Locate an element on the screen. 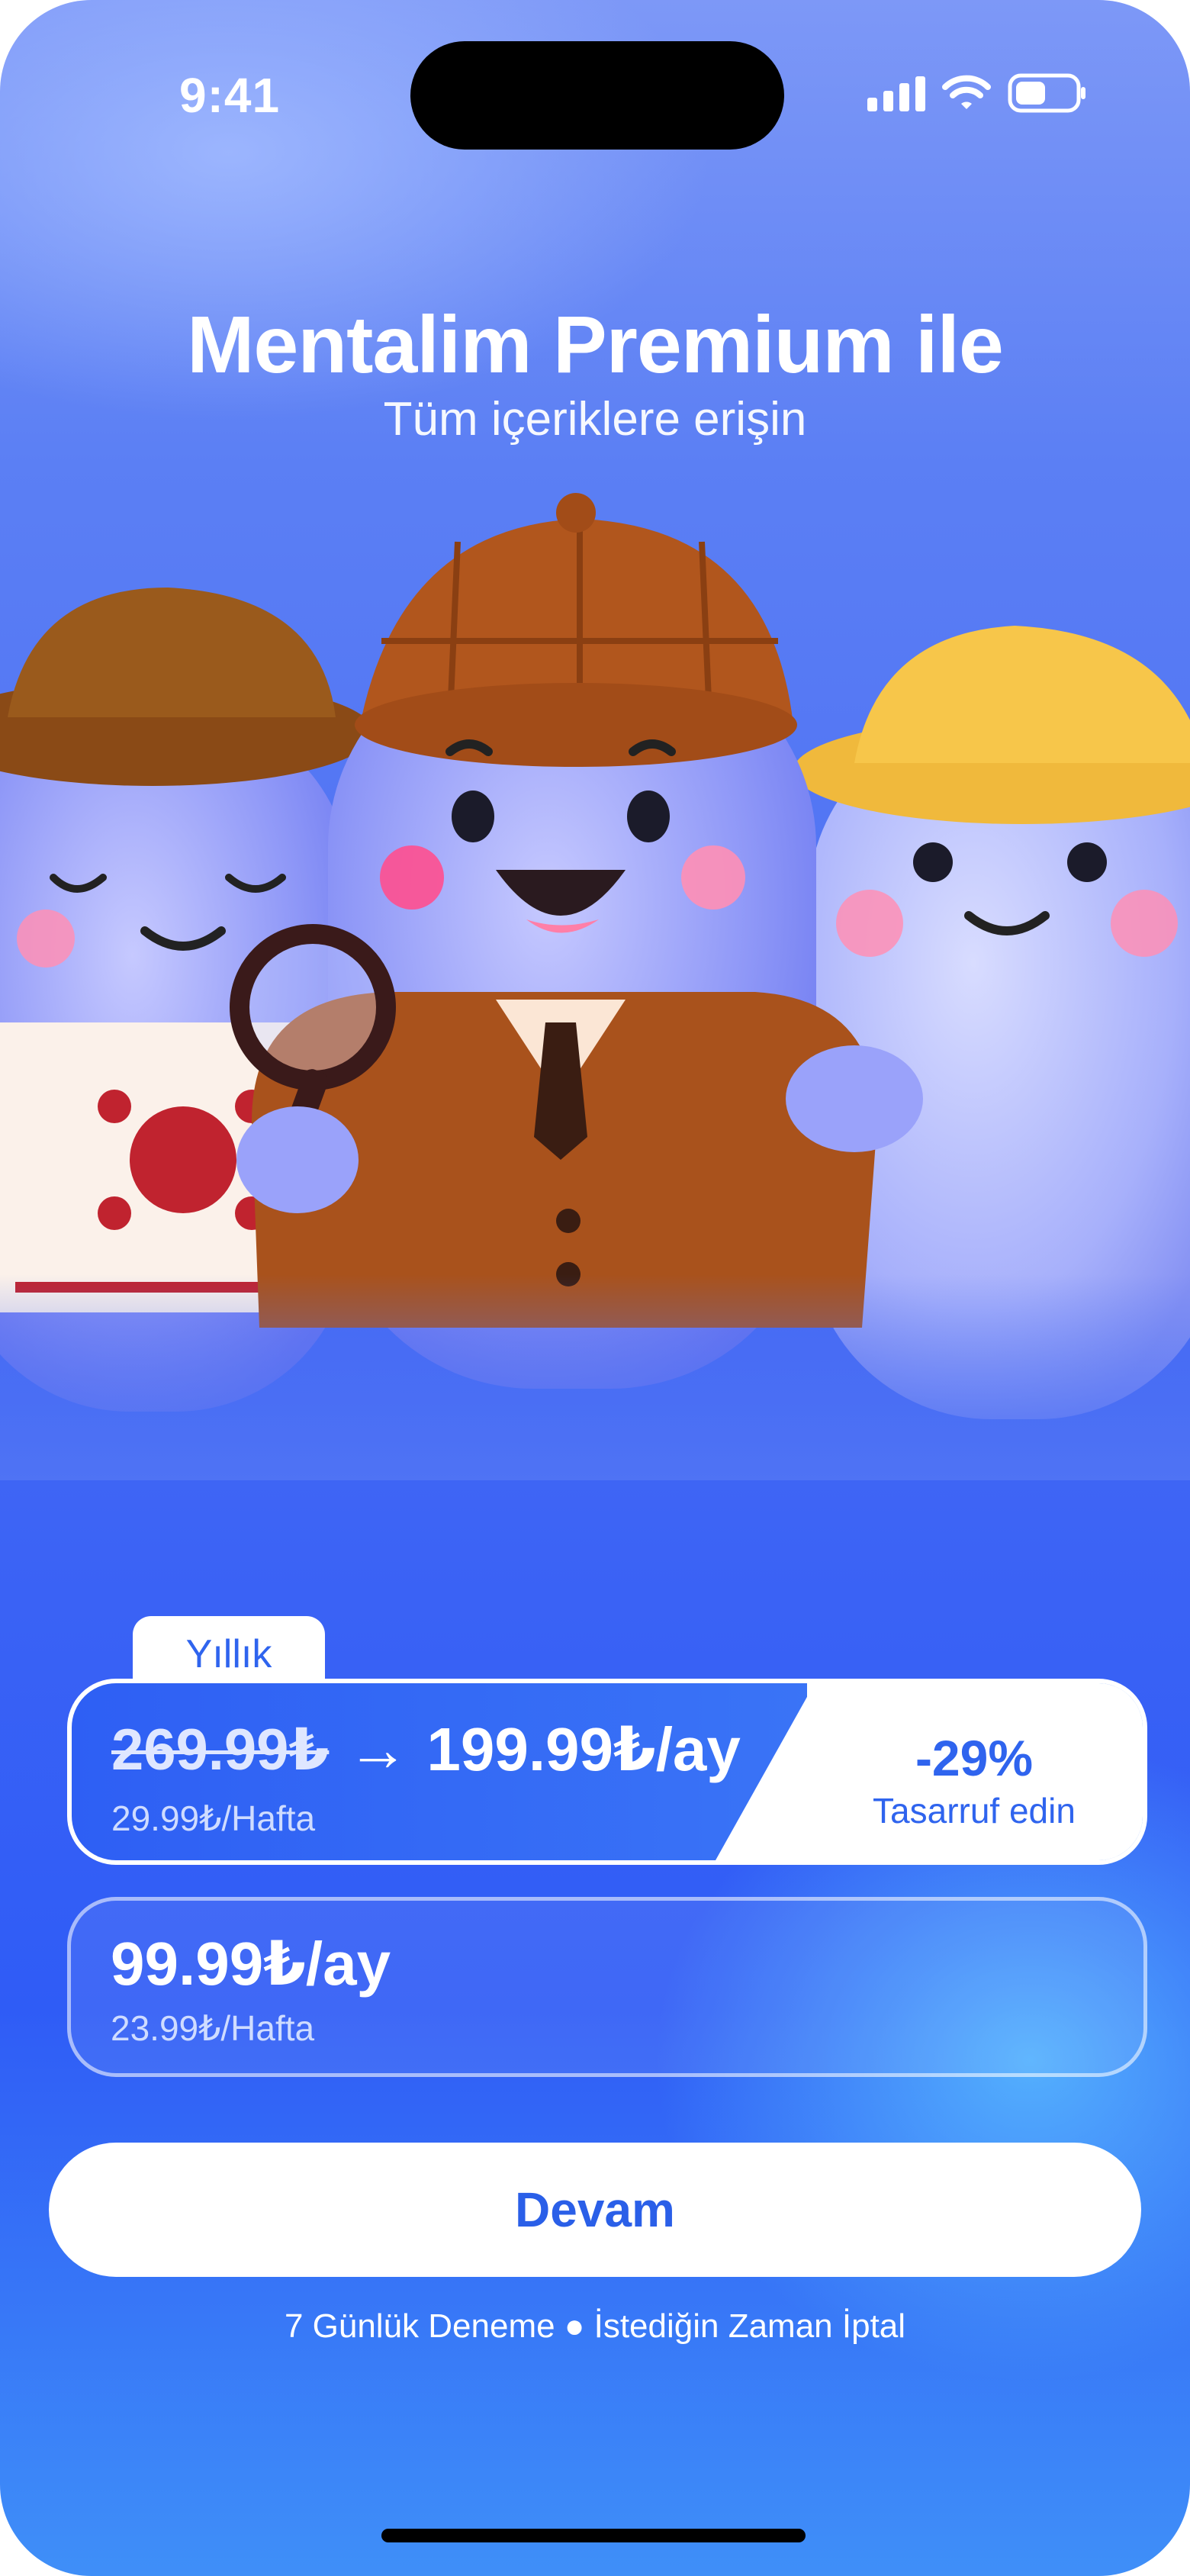 This screenshot has width=1190, height=2576. annual-price: 199.99₺/ay is located at coordinates (583, 1749).